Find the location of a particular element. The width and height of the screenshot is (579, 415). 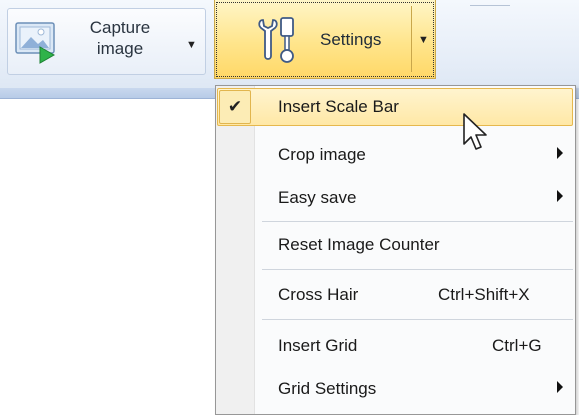

menu-item-label: Reset Image Counter is located at coordinates (359, 244).